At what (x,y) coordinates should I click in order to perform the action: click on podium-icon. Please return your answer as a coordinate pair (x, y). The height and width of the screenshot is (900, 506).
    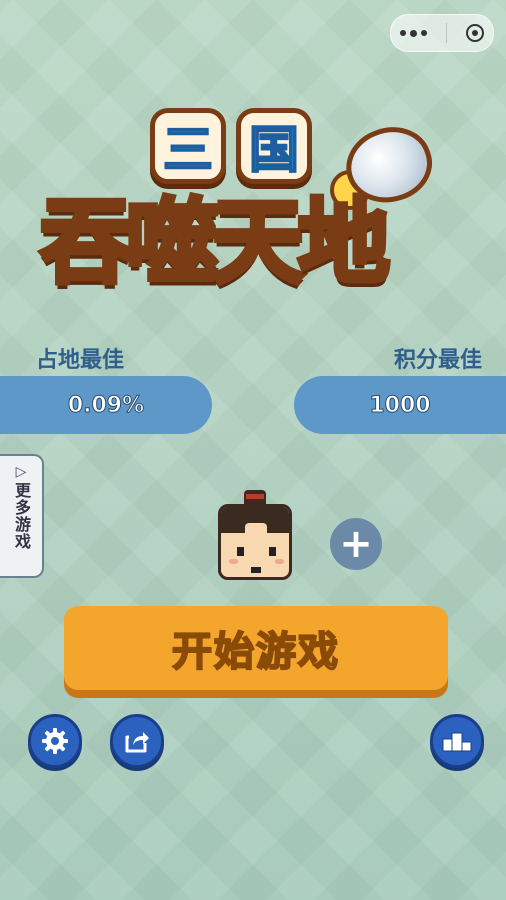
    Looking at the image, I should click on (457, 742).